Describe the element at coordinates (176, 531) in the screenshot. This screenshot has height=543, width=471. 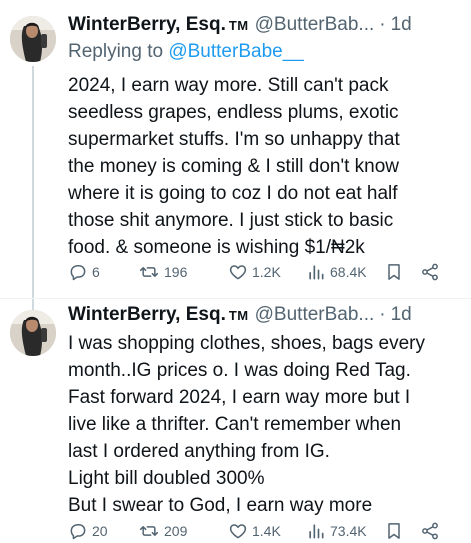
I see `retweet-count: 209` at that location.